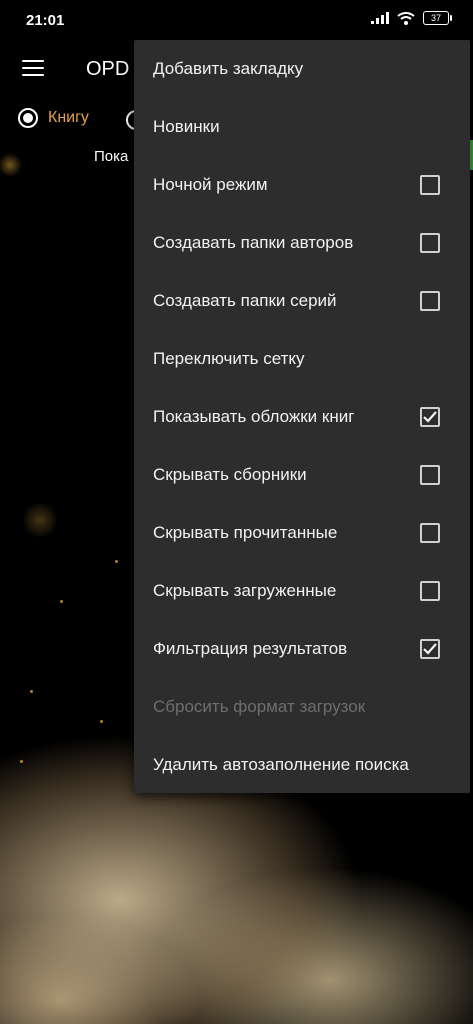 This screenshot has width=473, height=1024. I want to click on app-title: OPD, so click(108, 69).